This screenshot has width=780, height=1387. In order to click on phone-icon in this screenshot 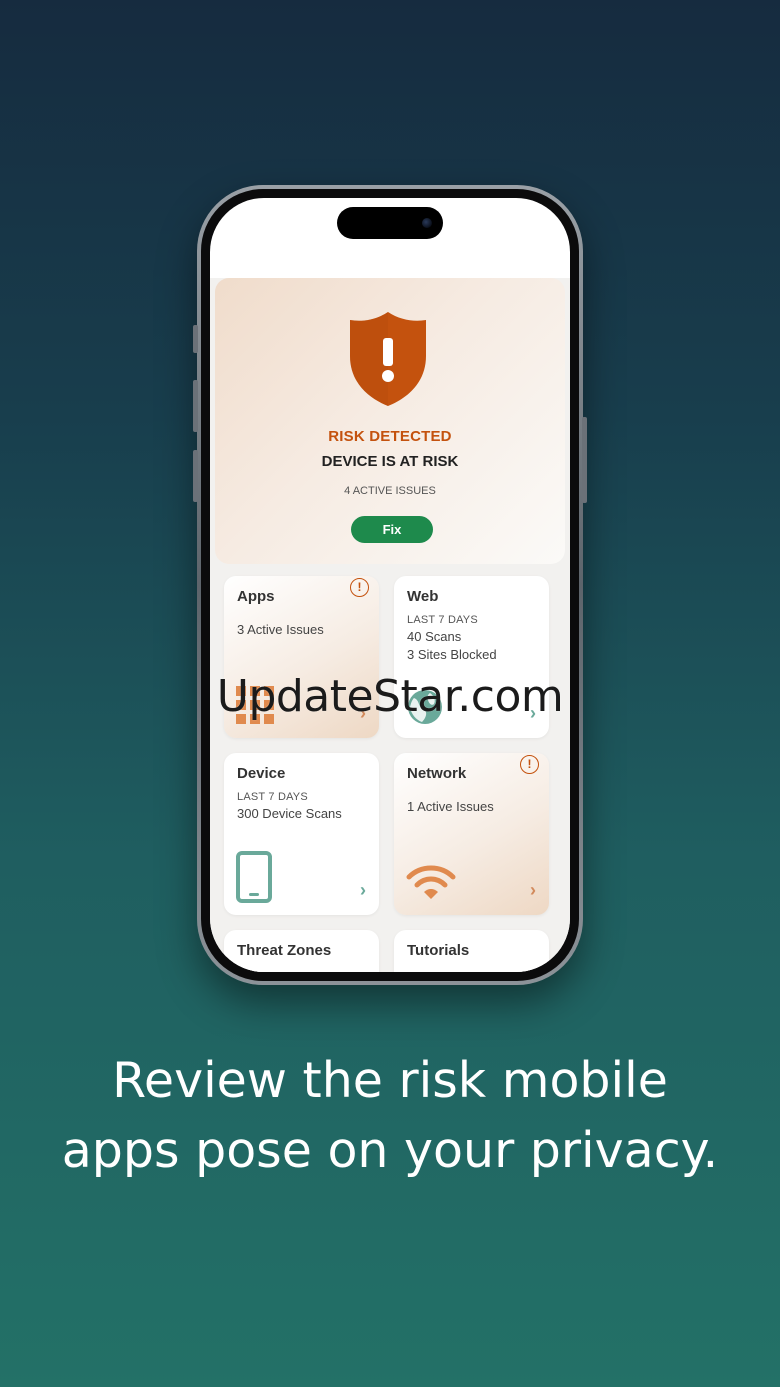, I will do `click(254, 877)`.